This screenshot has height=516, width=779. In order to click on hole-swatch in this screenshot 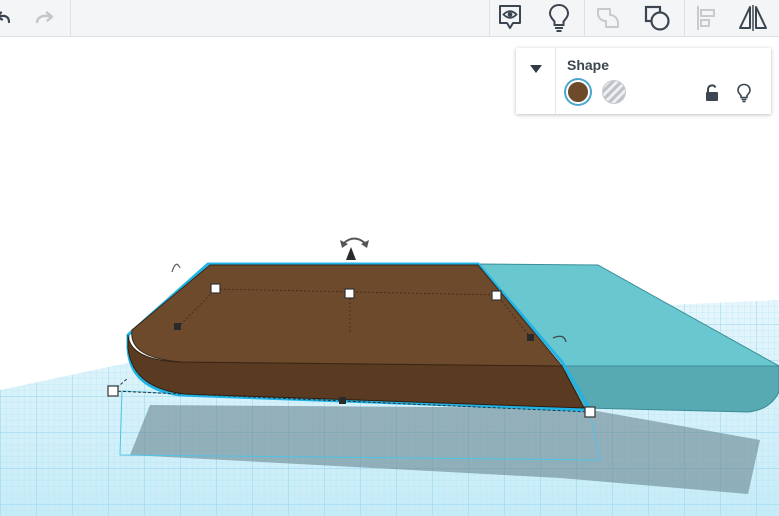, I will do `click(614, 92)`.